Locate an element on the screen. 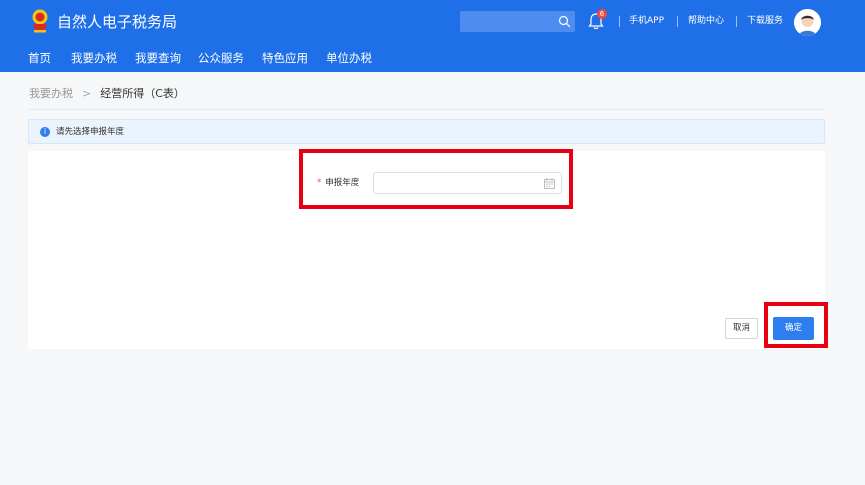 Image resolution: width=865 pixels, height=485 pixels. info-icon: i is located at coordinates (45, 132).